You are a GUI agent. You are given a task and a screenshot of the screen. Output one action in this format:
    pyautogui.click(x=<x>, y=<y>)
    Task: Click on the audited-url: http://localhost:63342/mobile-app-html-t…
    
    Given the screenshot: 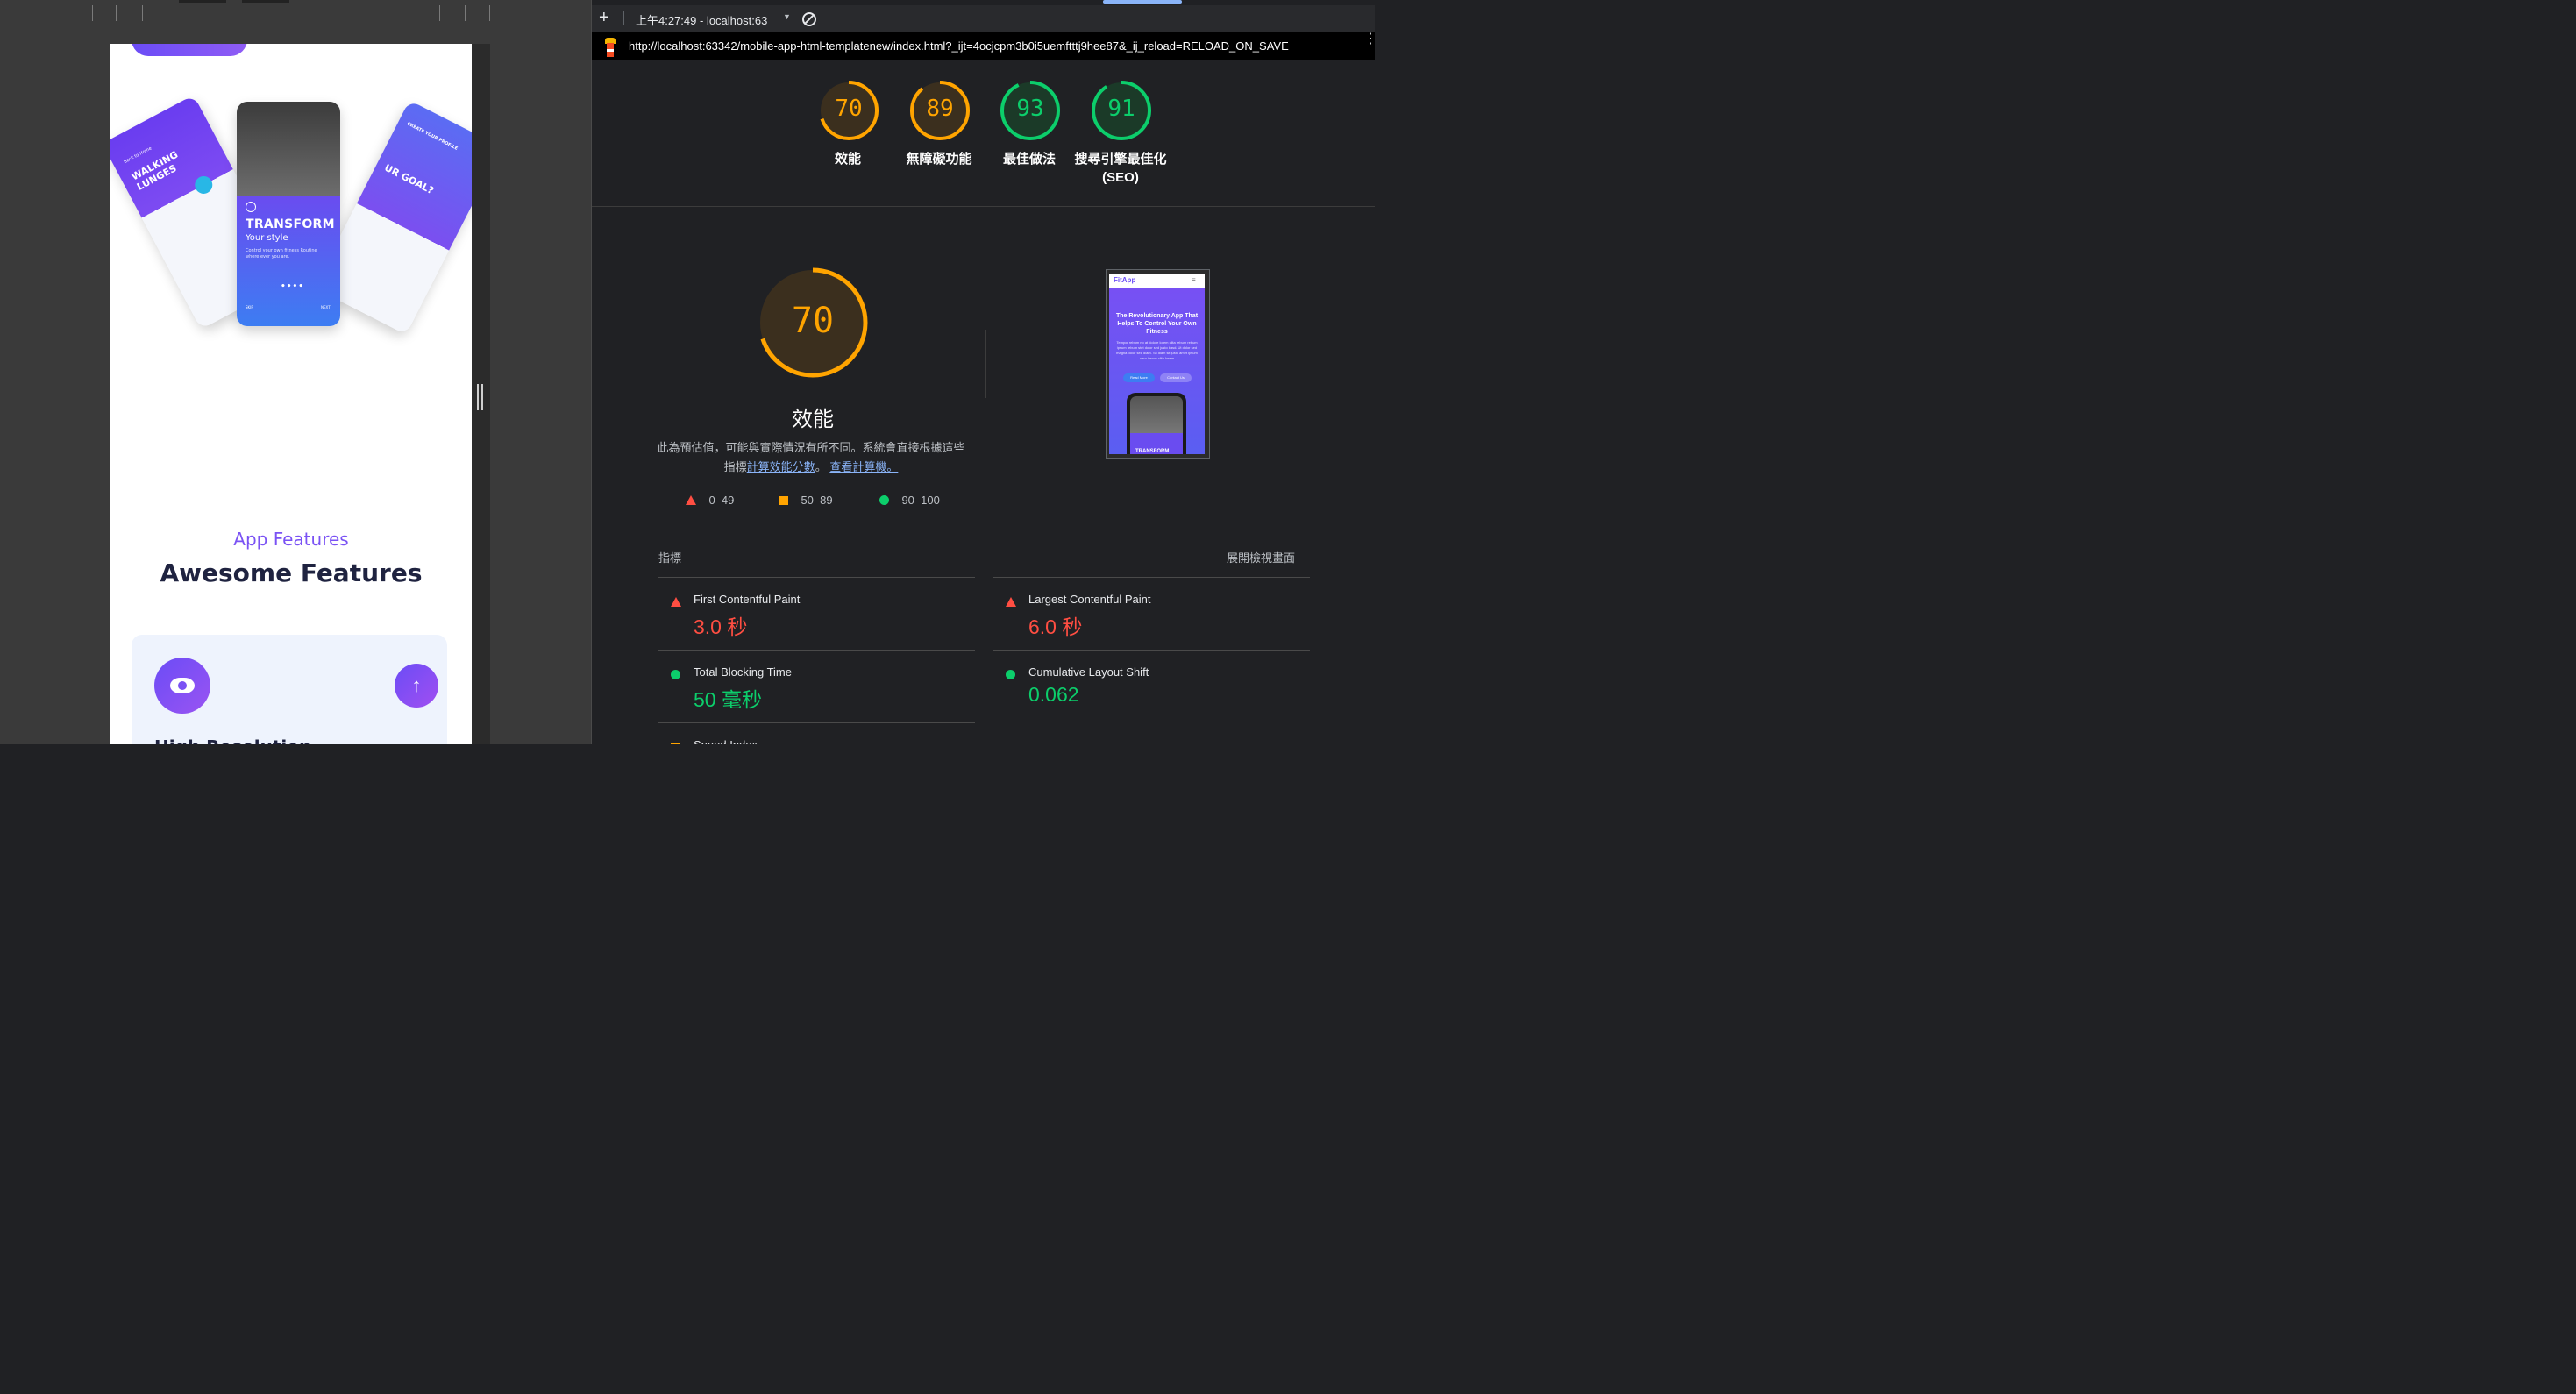 What is the action you would take?
    pyautogui.click(x=959, y=46)
    